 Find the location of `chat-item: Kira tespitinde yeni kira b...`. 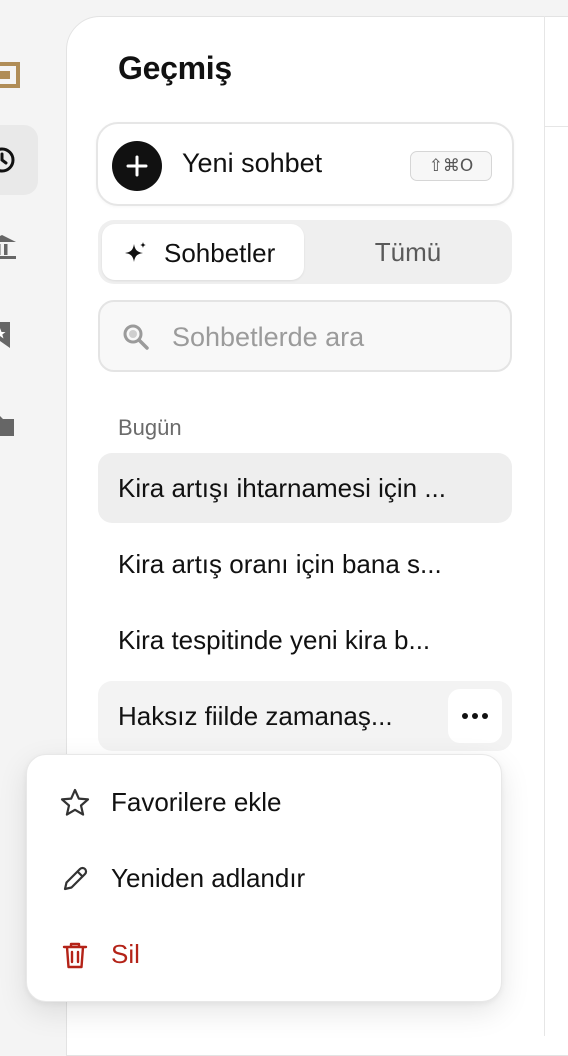

chat-item: Kira tespitinde yeni kira b... is located at coordinates (305, 640).